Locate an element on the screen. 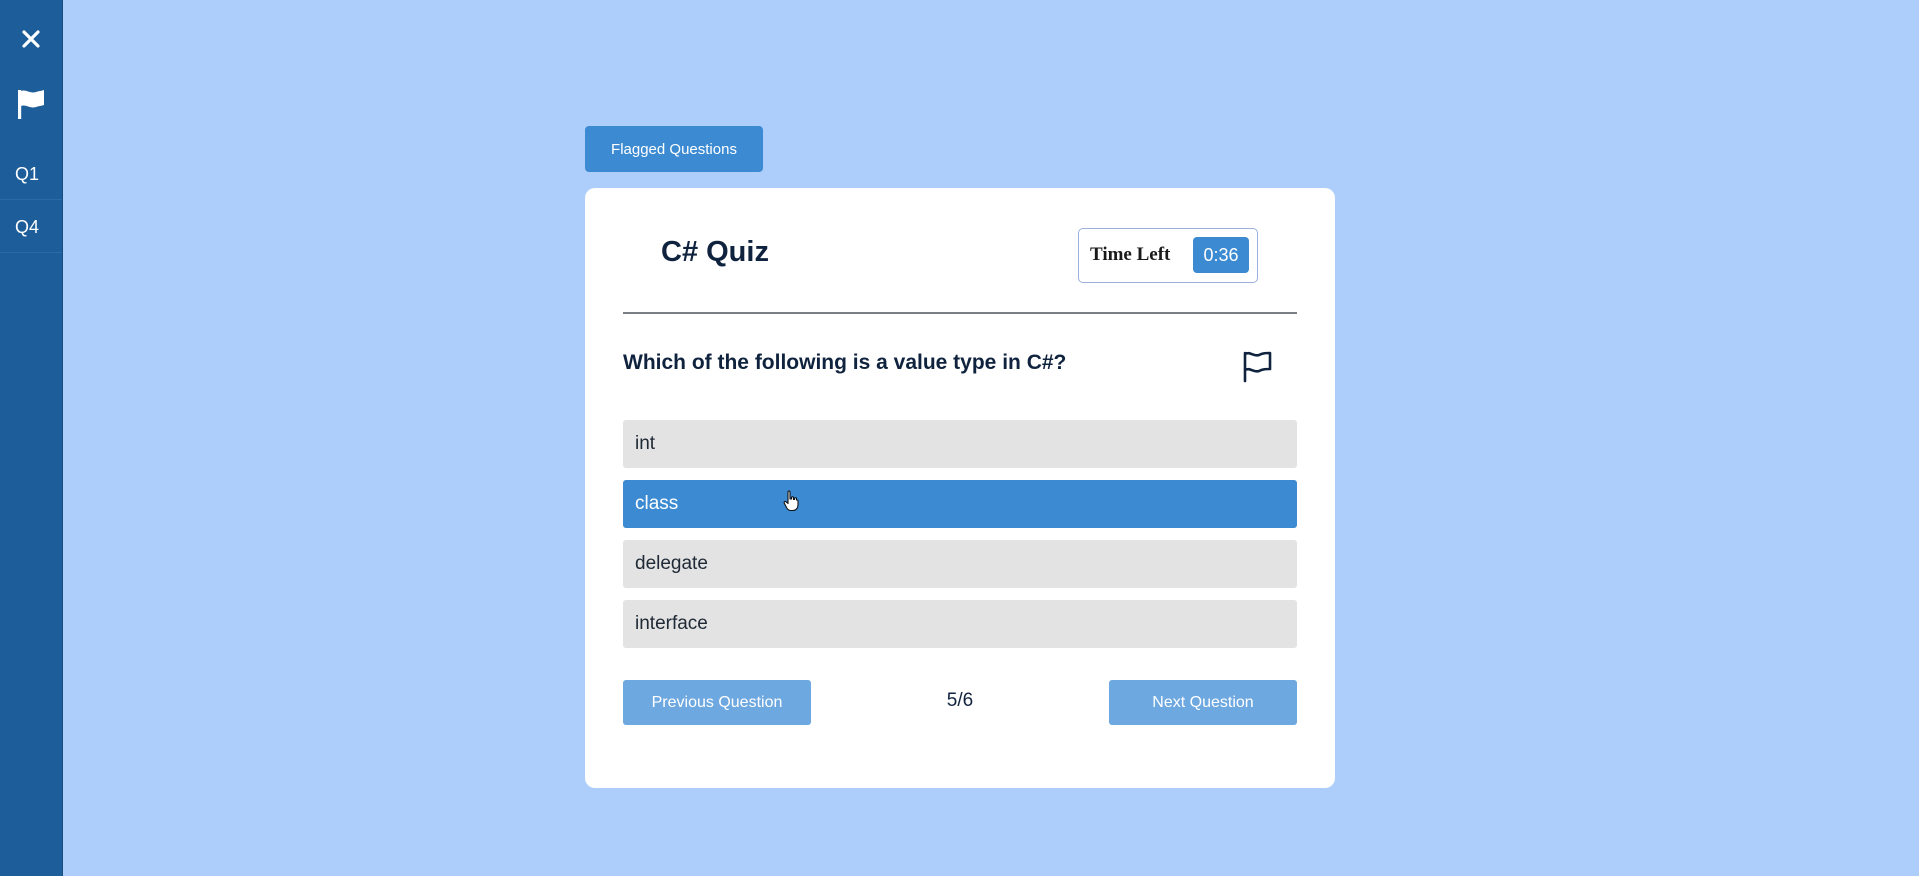  timer: Time Left 0:36 is located at coordinates (1168, 255).